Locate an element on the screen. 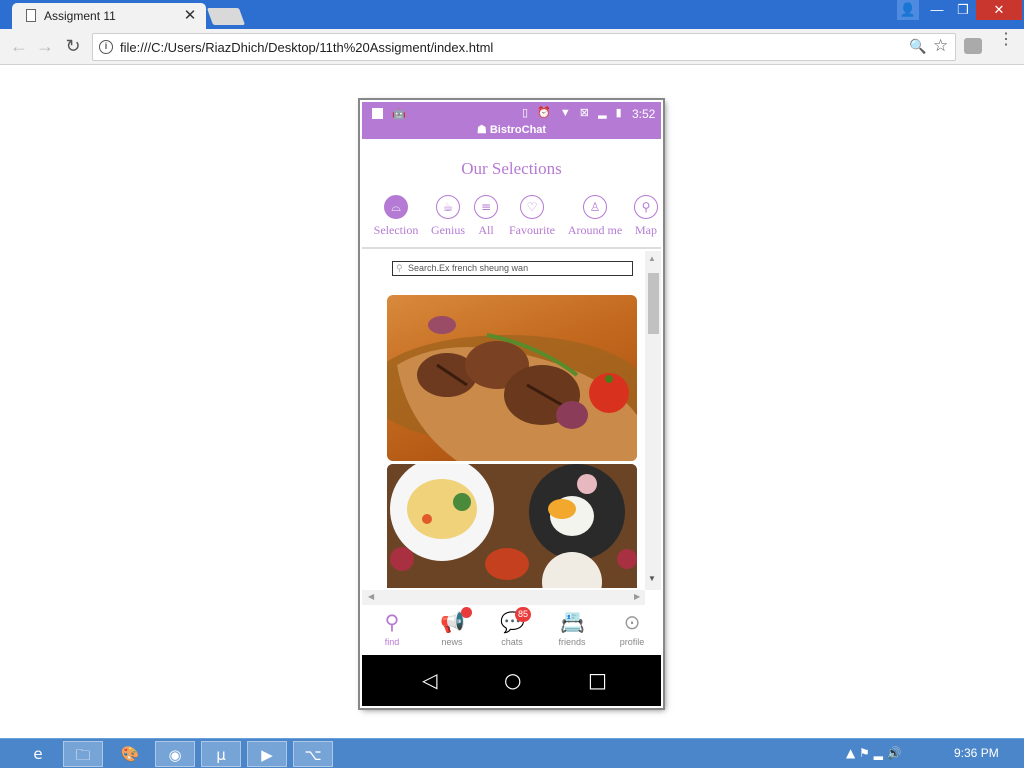 The width and height of the screenshot is (1024, 768). tab-friends: 📇 friends is located at coordinates (572, 628).